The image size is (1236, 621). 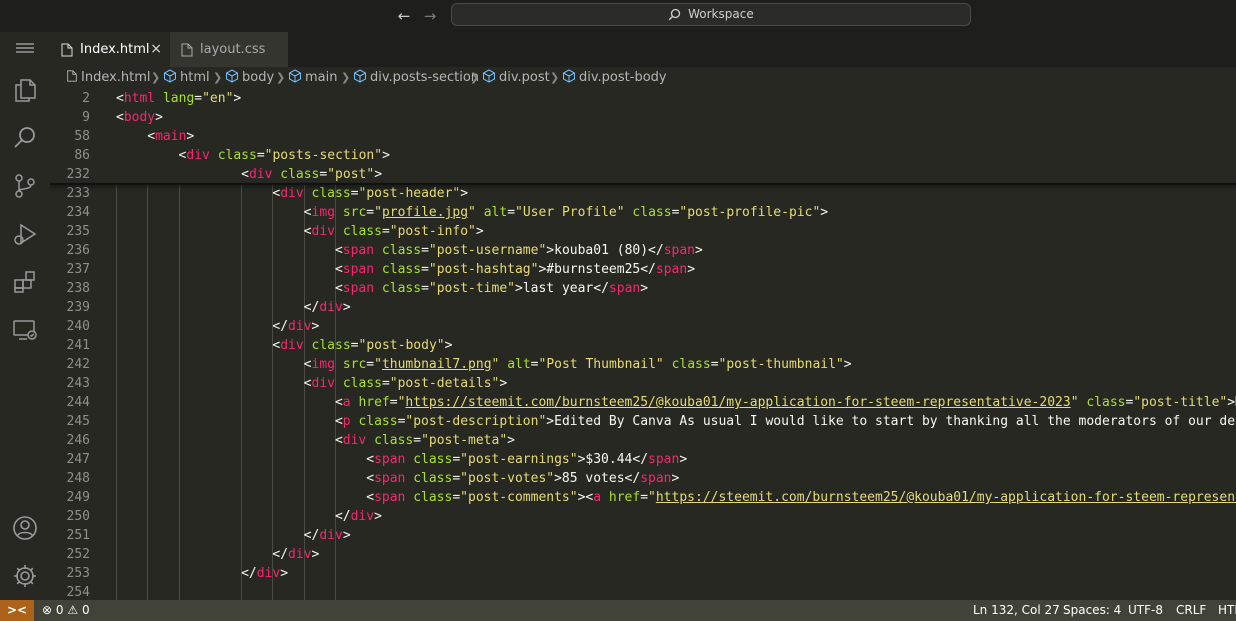 What do you see at coordinates (643, 535) in the screenshot?
I see `code-line: 251 </div>` at bounding box center [643, 535].